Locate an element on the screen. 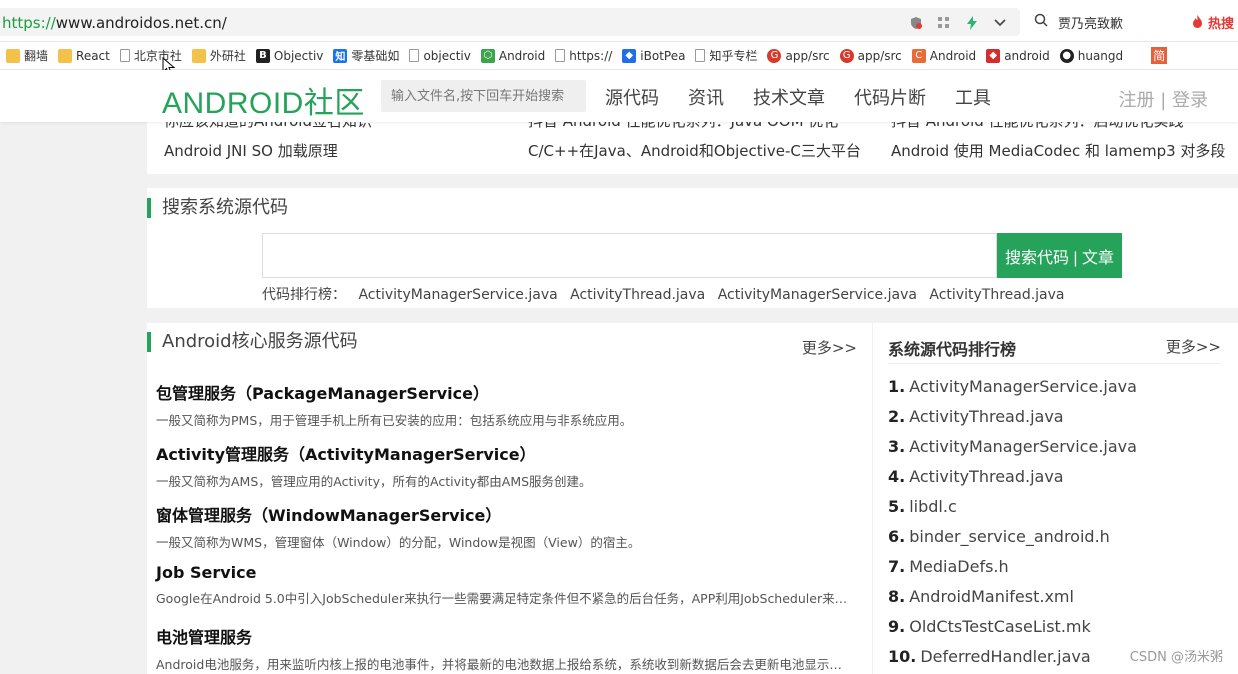 This screenshot has width=1238, height=674. code-search-input is located at coordinates (629, 255).